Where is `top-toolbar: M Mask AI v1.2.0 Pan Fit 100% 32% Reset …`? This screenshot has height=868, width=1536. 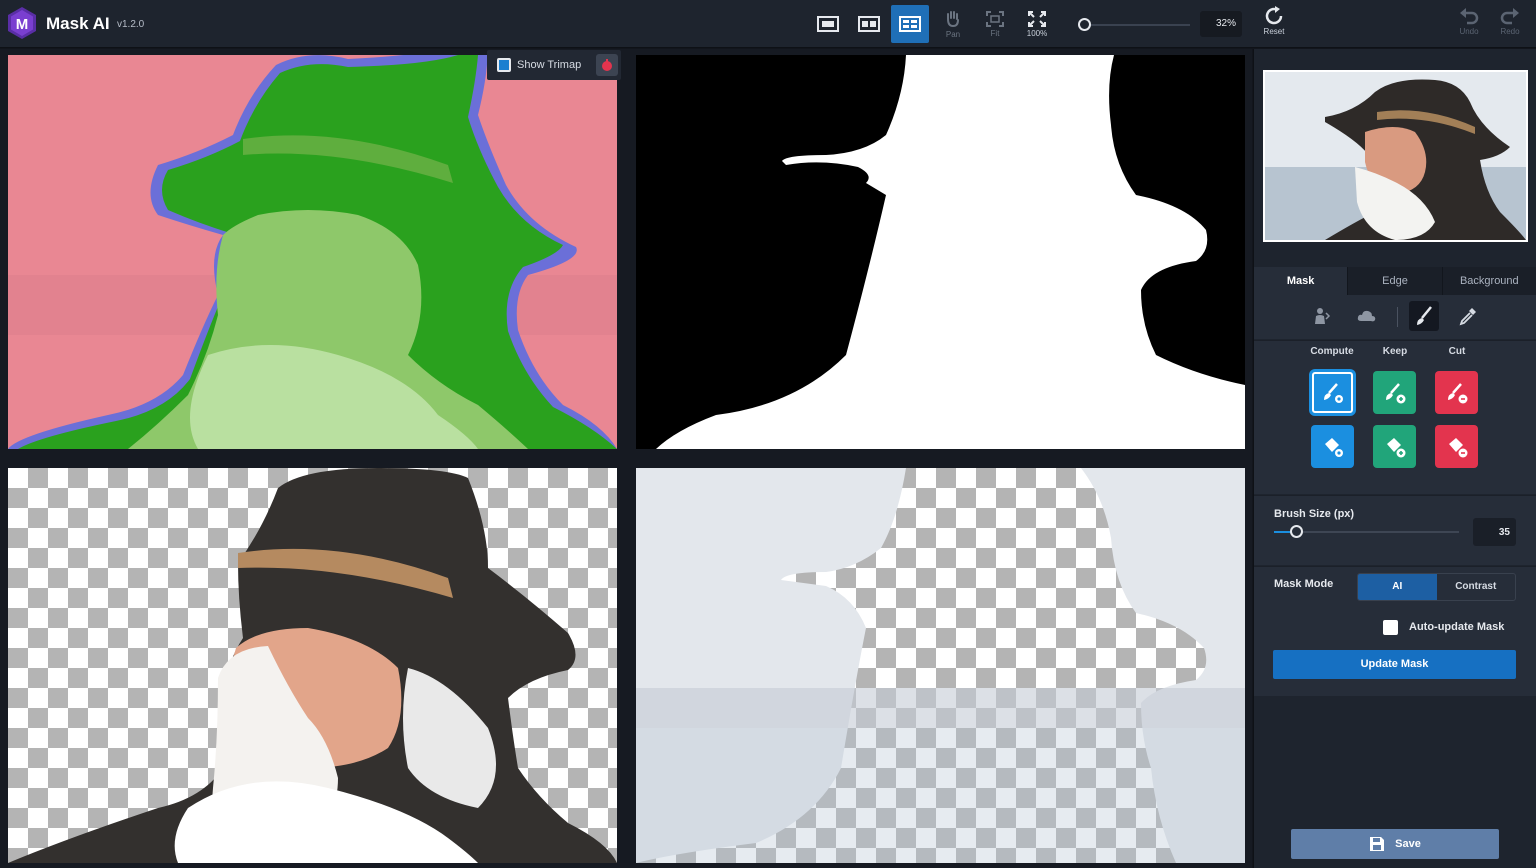
top-toolbar: M Mask AI v1.2.0 Pan Fit 100% 32% Reset … is located at coordinates (768, 24).